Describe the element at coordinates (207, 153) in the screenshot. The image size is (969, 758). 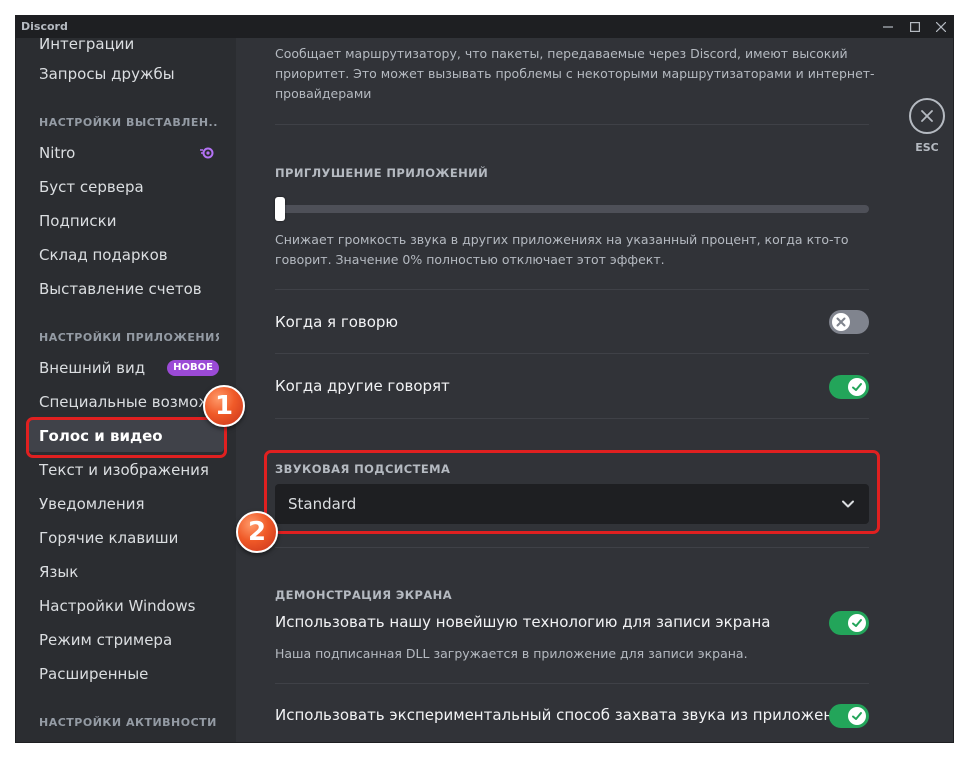
I see `nitro-icon` at that location.